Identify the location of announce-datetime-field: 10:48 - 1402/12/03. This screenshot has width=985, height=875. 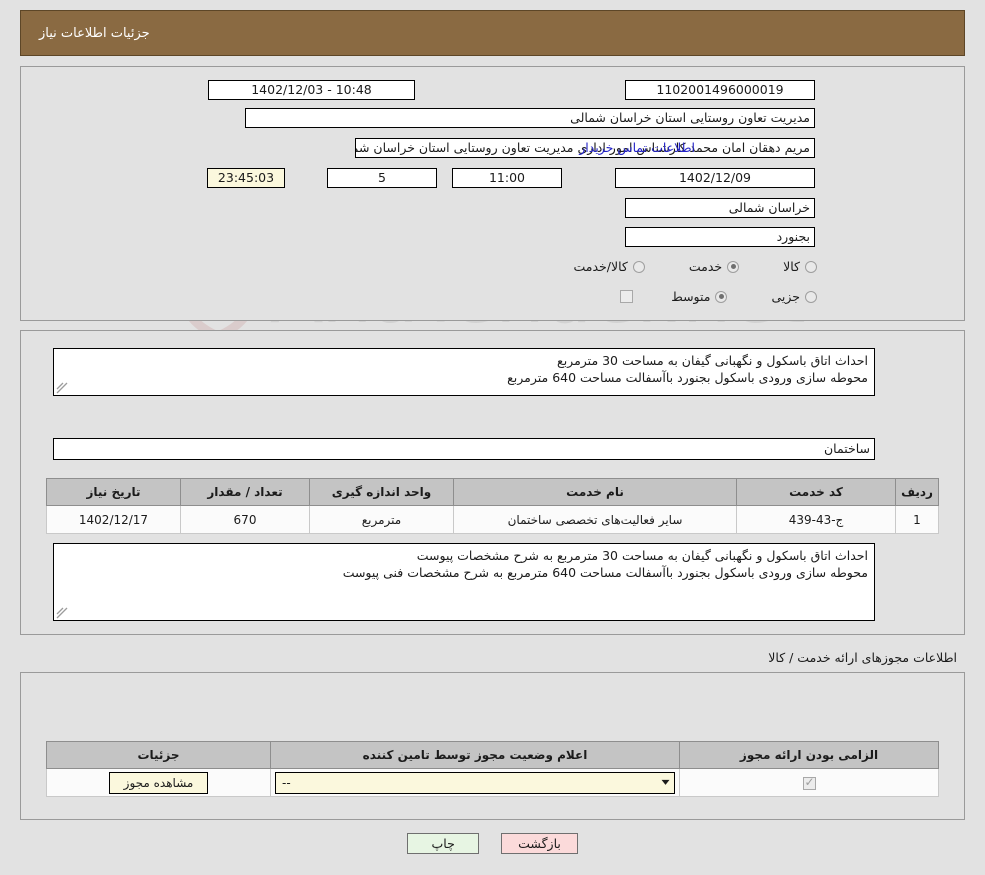
(311, 90).